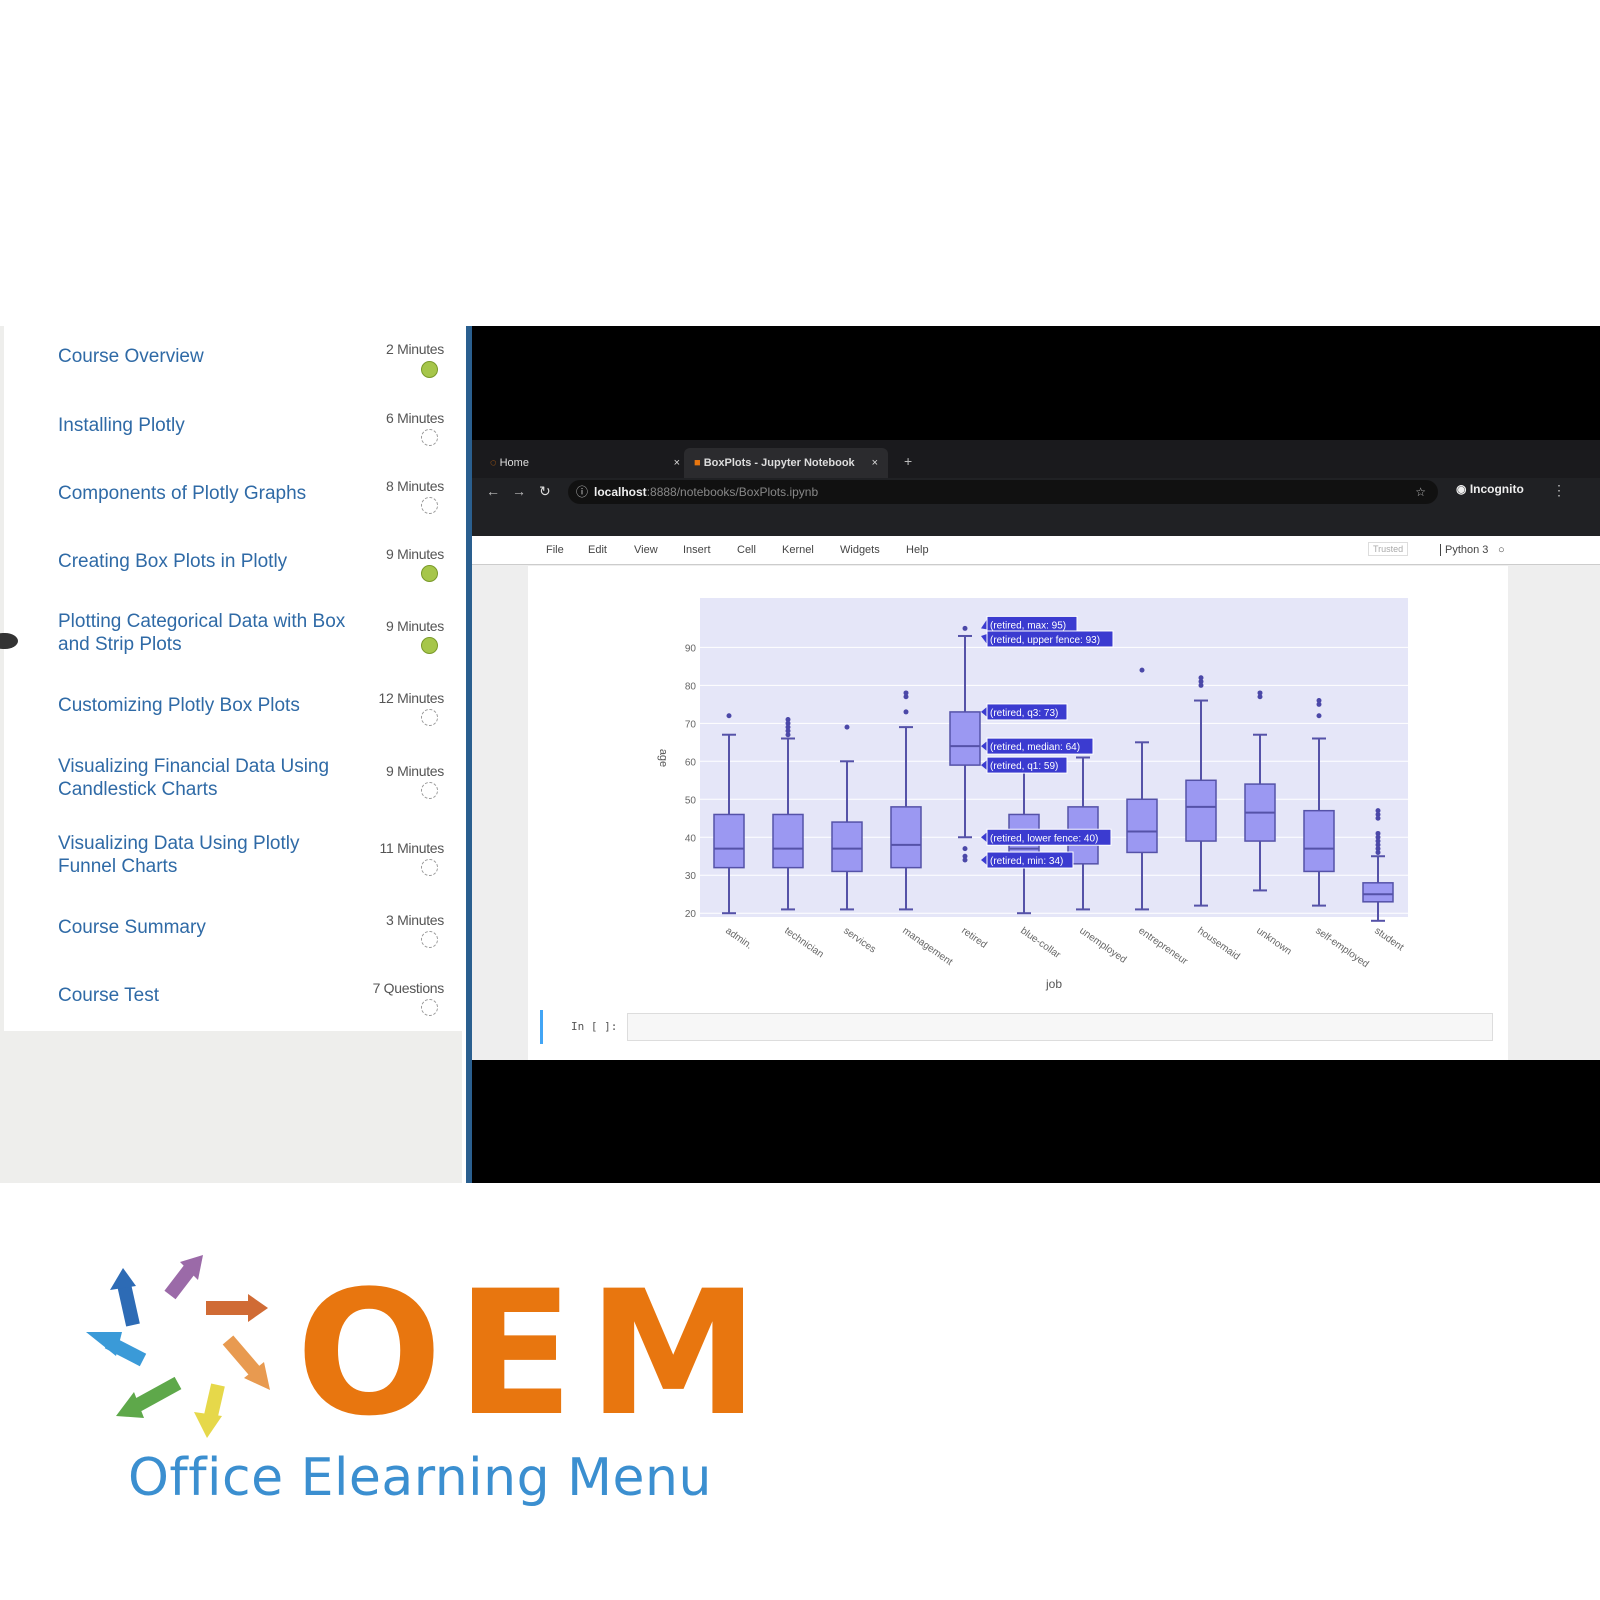 This screenshot has width=1600, height=1600. I want to click on lesson-duration: 3 Minutes, so click(415, 920).